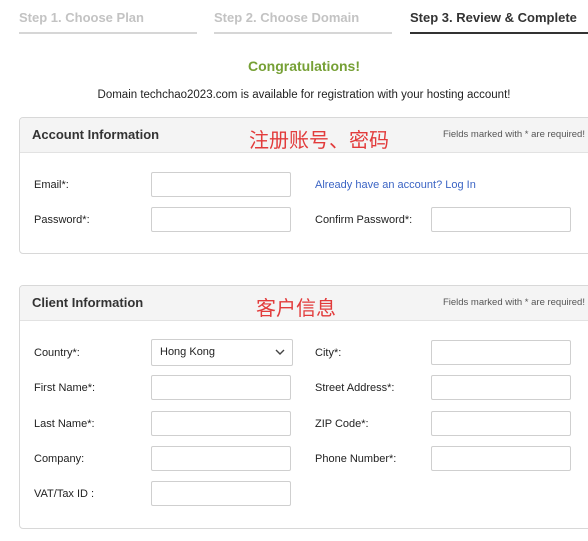 Image resolution: width=588 pixels, height=541 pixels. Describe the element at coordinates (57, 353) in the screenshot. I see `country-label: Country*:` at that location.